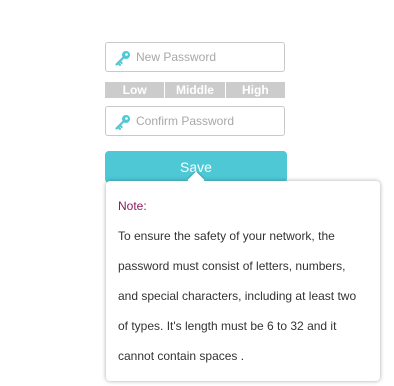 Image resolution: width=394 pixels, height=386 pixels. Describe the element at coordinates (134, 90) in the screenshot. I see `strength-low-label: Low` at that location.